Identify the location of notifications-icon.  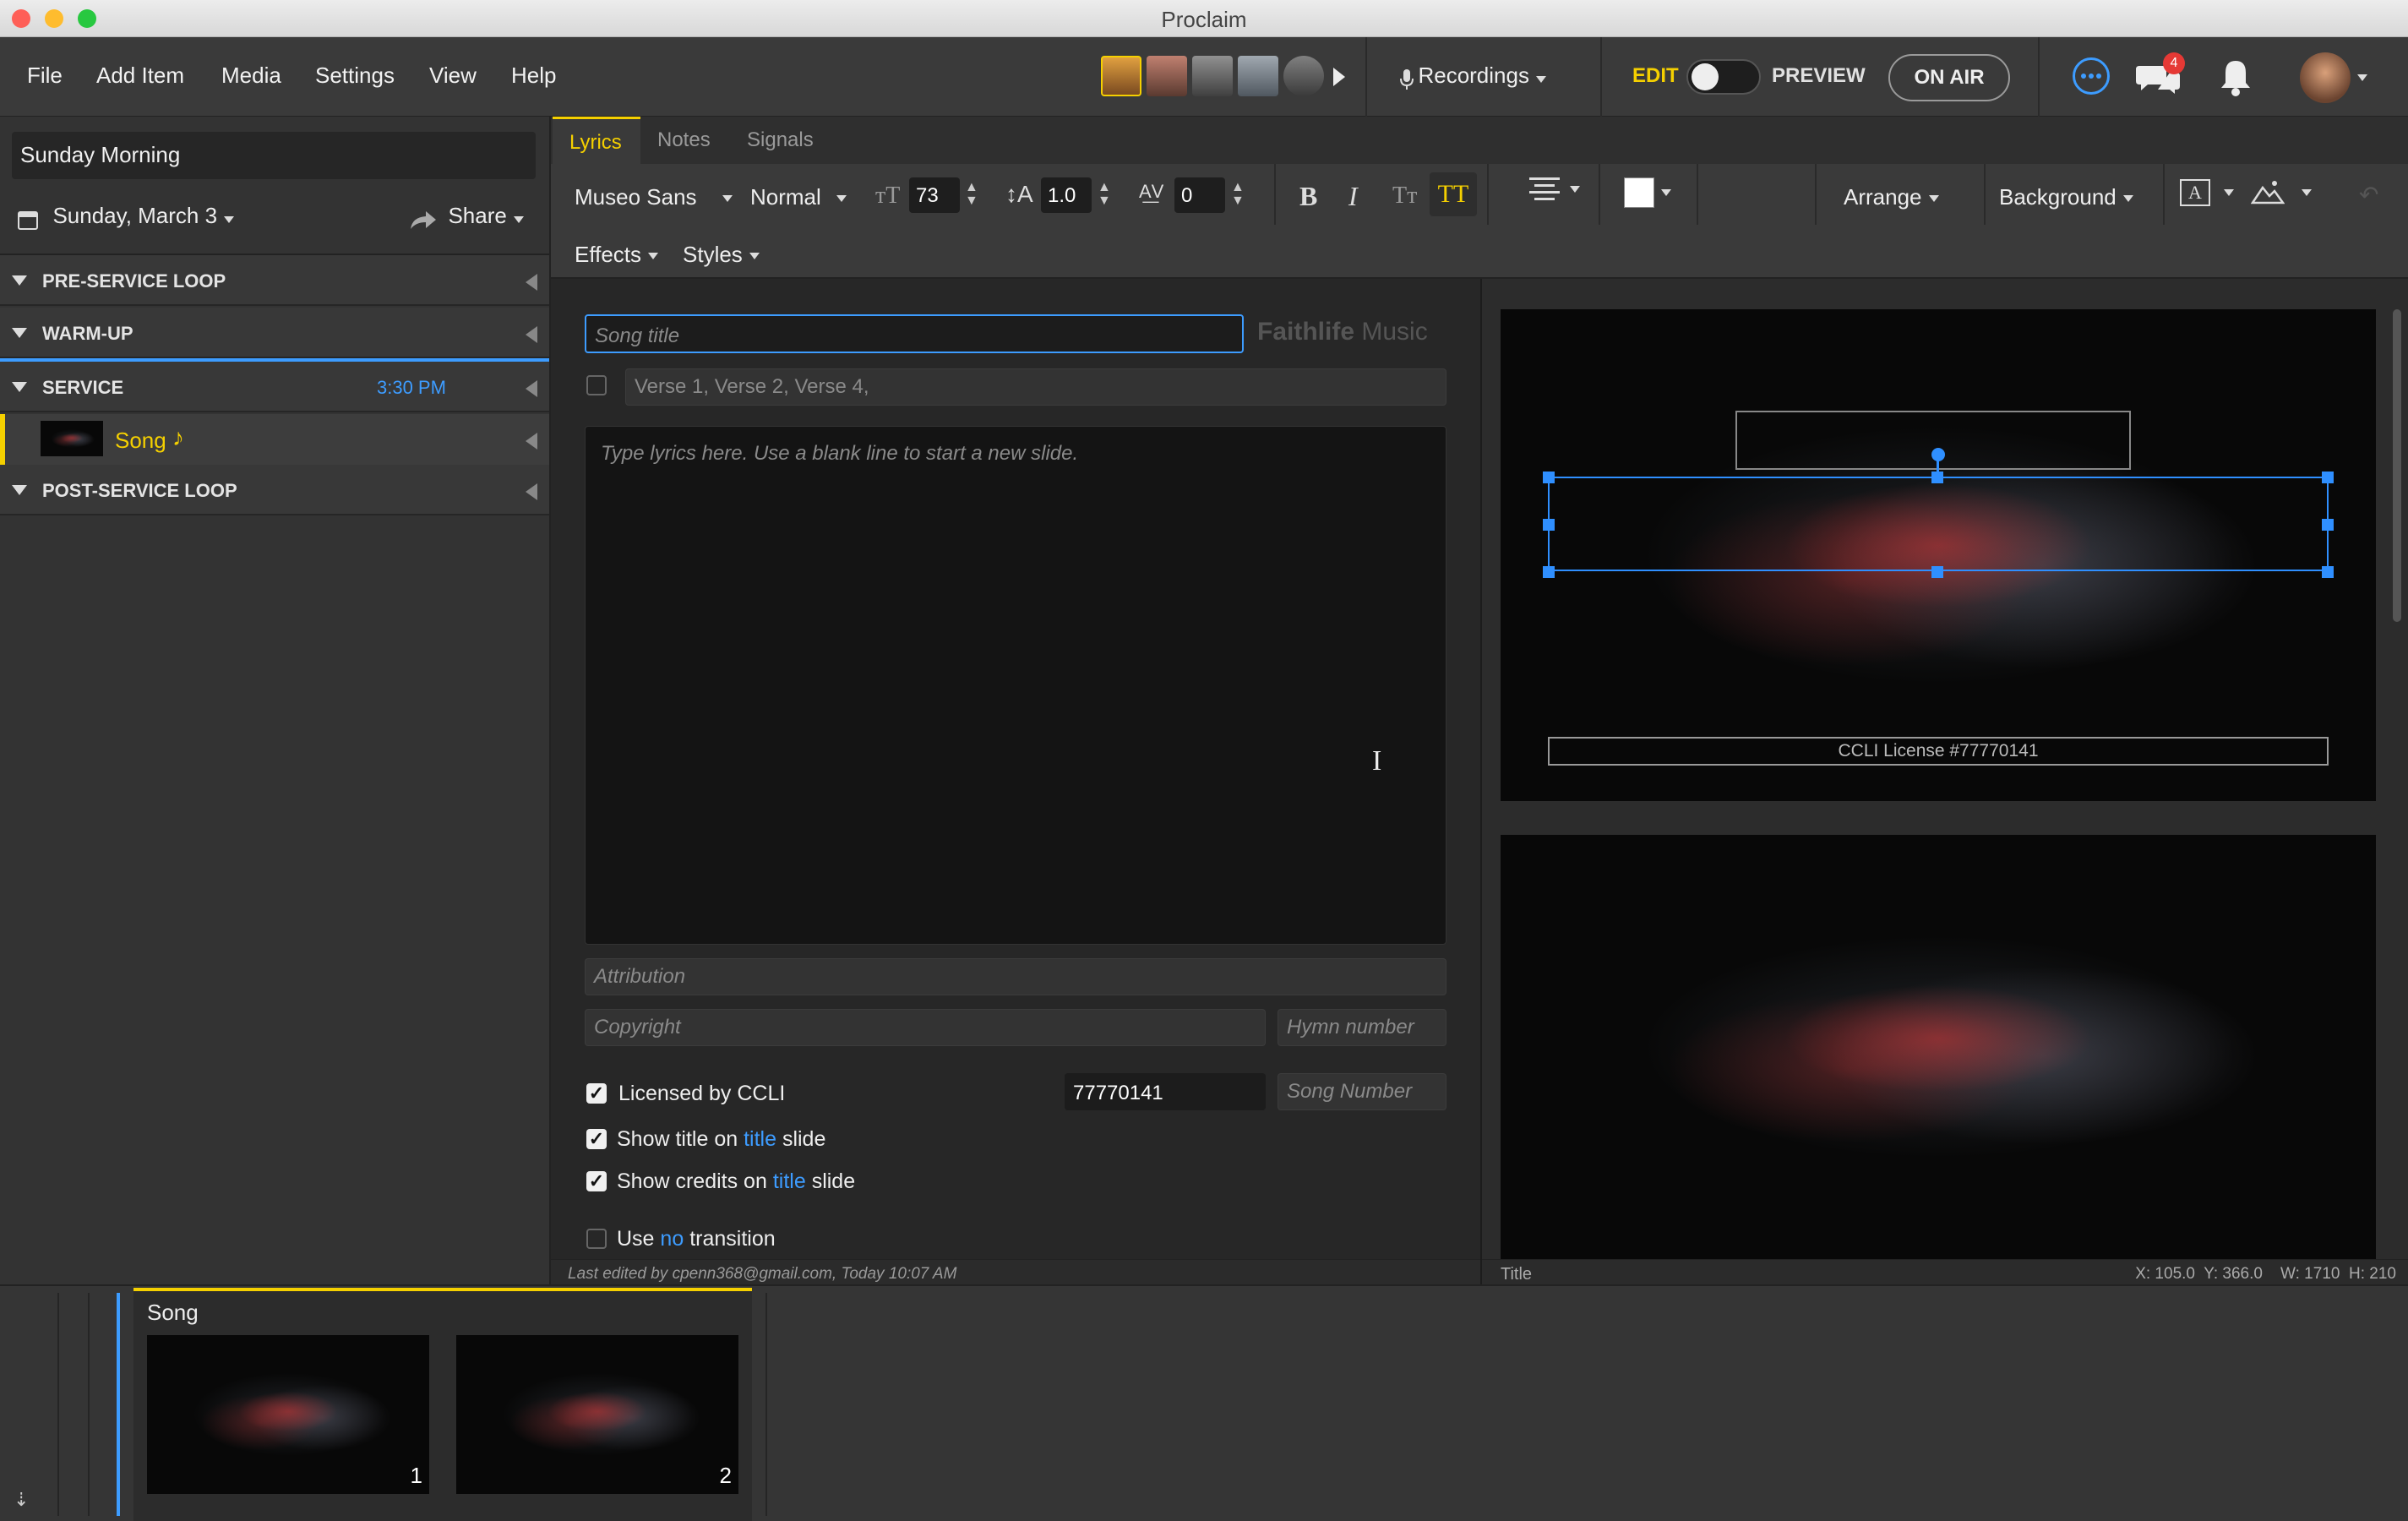
(2236, 80).